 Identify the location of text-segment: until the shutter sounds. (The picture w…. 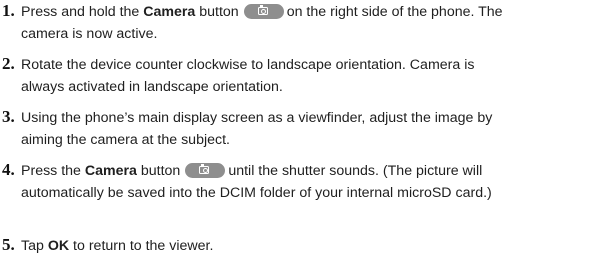
(355, 171).